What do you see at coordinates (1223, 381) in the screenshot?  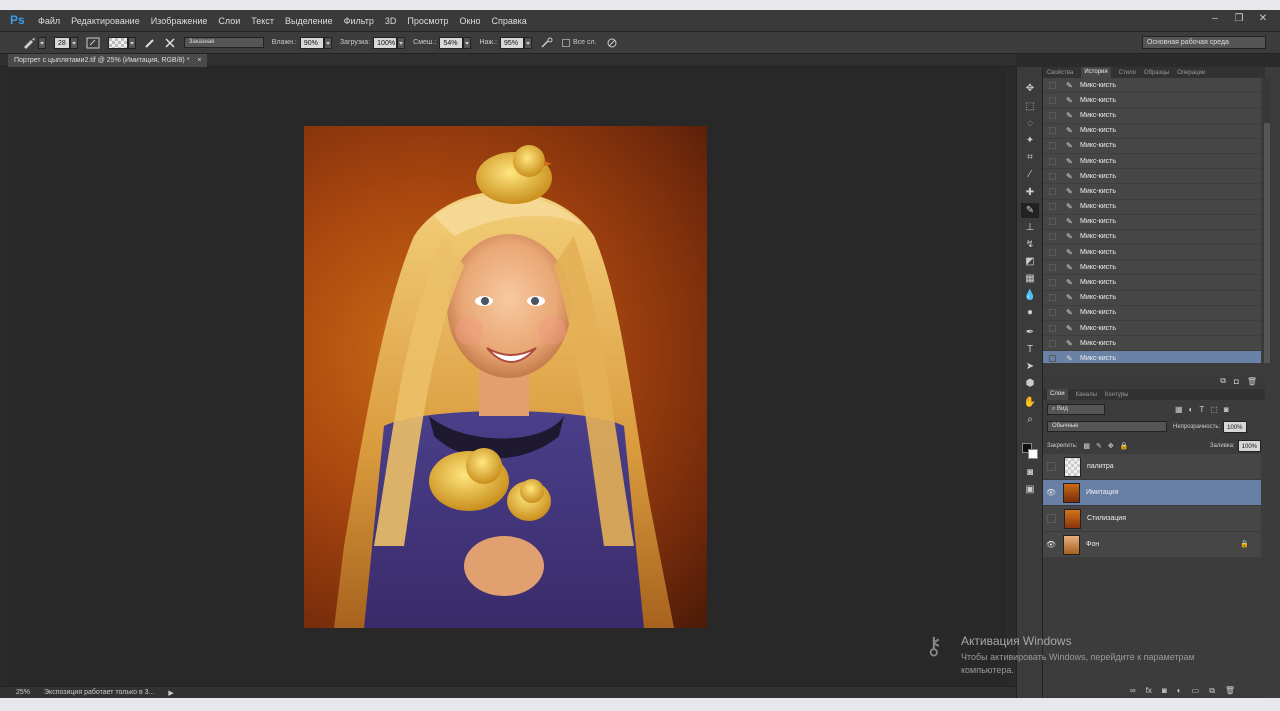 I see `new-document-from-state-icon: ⧉` at bounding box center [1223, 381].